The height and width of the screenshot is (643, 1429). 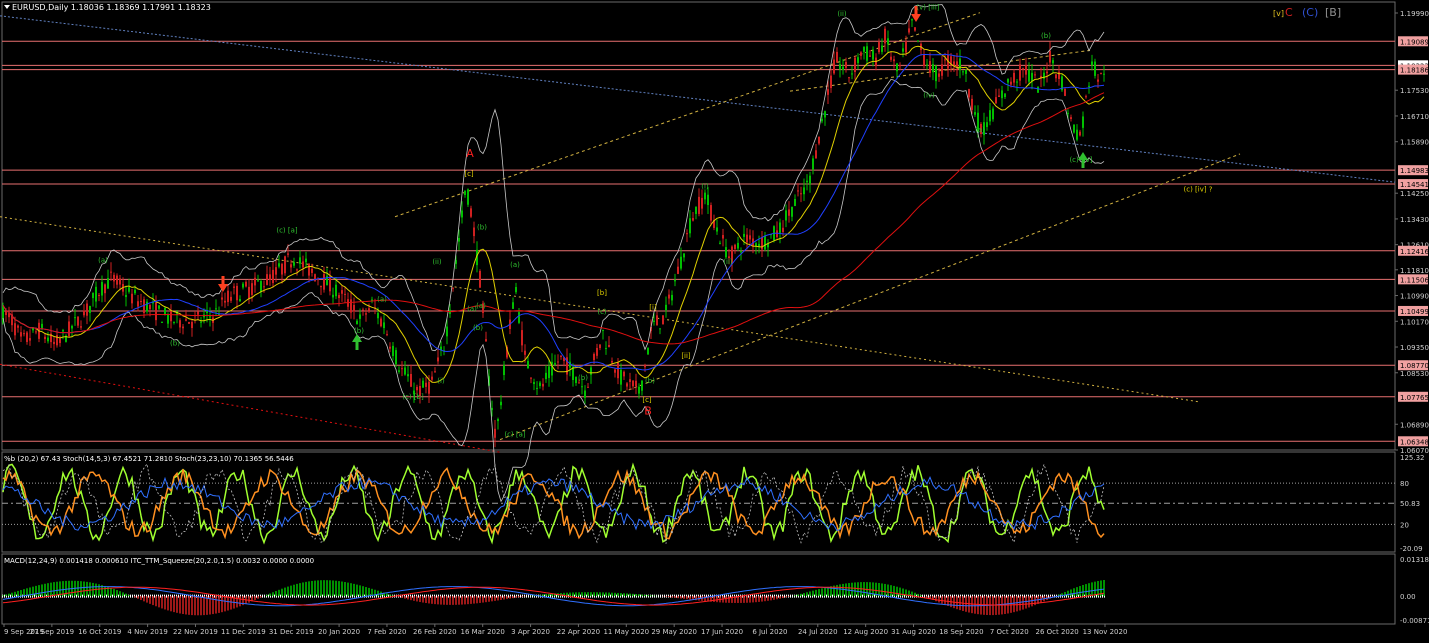 What do you see at coordinates (1414, 71) in the screenshot?
I see `level-badge-label: 1.18186` at bounding box center [1414, 71].